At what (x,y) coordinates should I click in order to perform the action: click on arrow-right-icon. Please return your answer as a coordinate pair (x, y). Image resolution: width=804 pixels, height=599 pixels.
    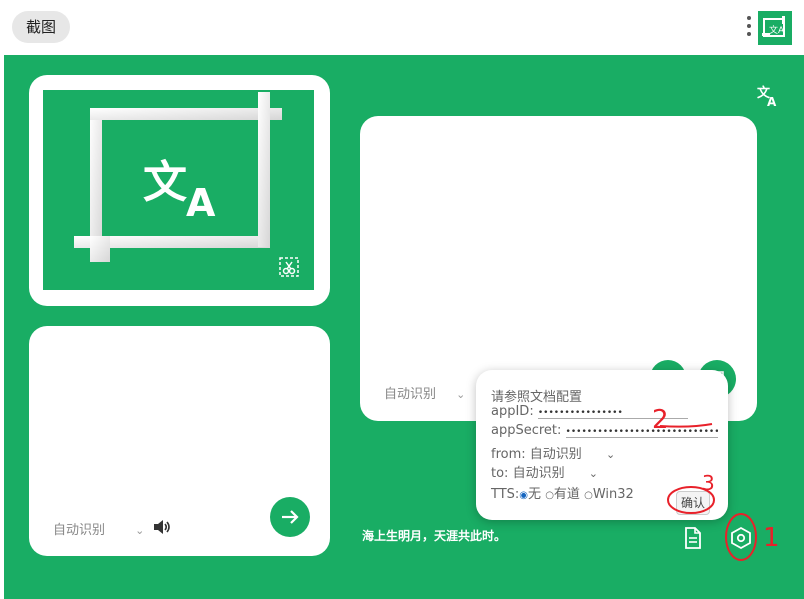
    Looking at the image, I should click on (290, 517).